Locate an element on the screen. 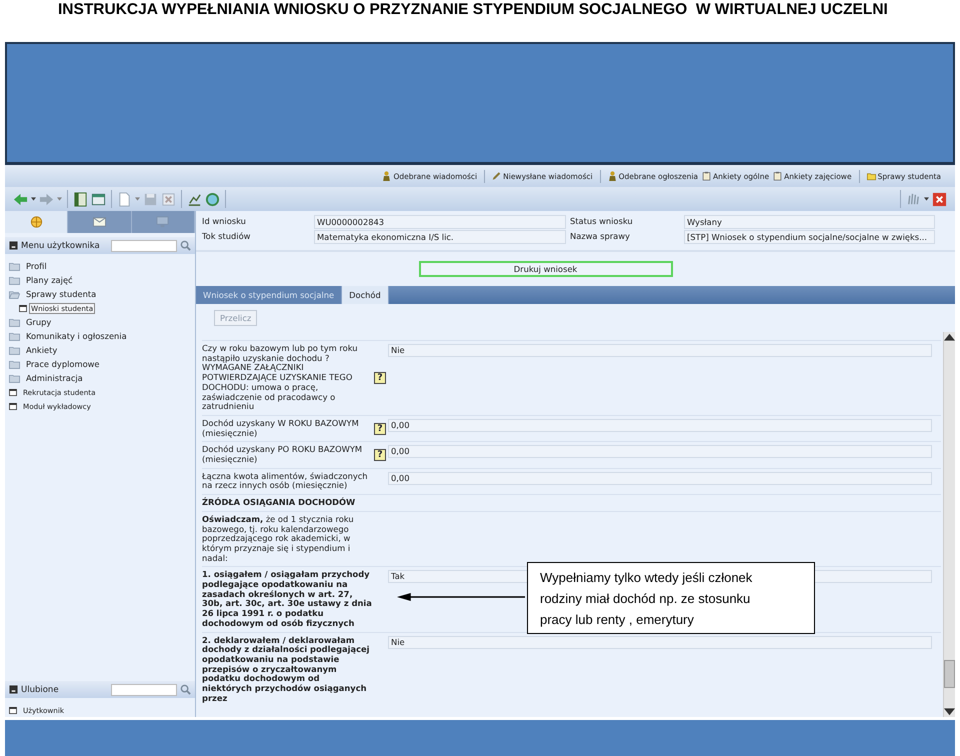 The image size is (960, 756). read-only-field: WU0000002843 is located at coordinates (440, 222).